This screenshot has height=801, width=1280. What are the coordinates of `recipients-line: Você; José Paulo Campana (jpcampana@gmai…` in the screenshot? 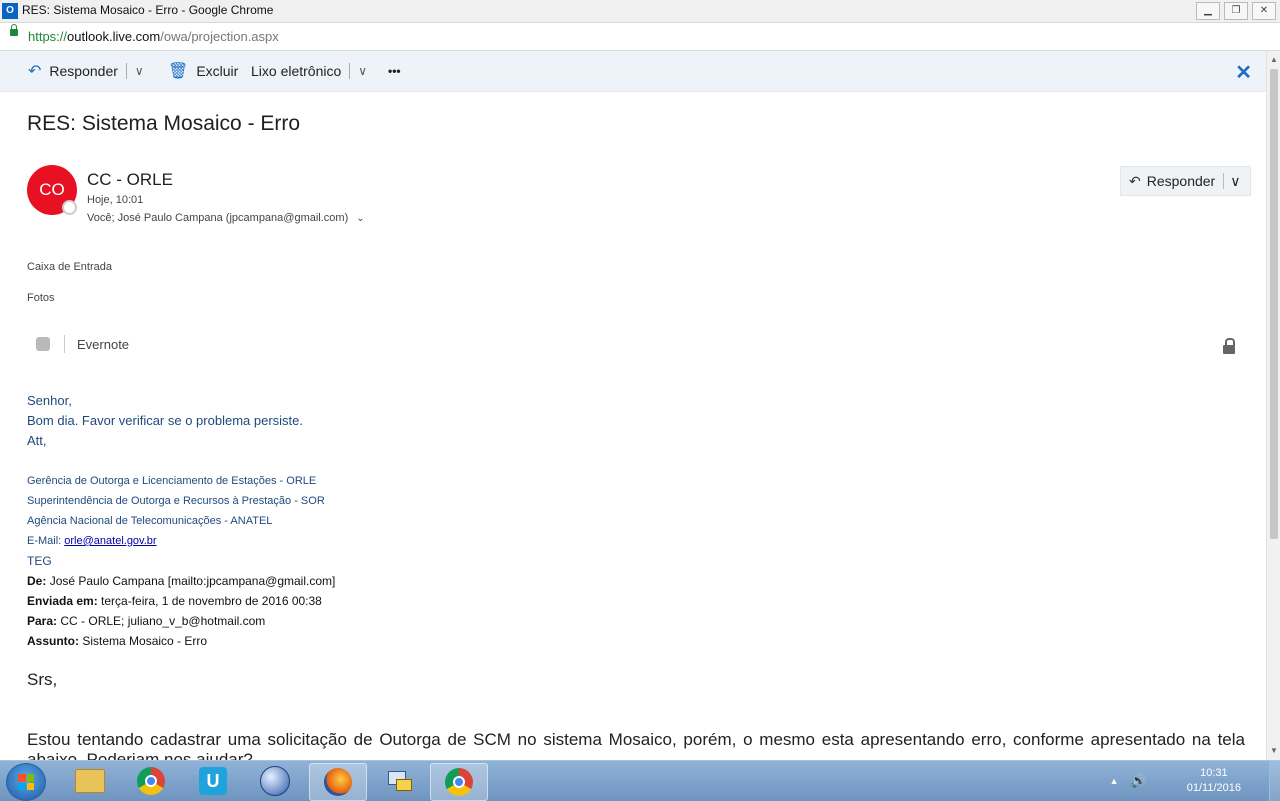 It's located at (226, 218).